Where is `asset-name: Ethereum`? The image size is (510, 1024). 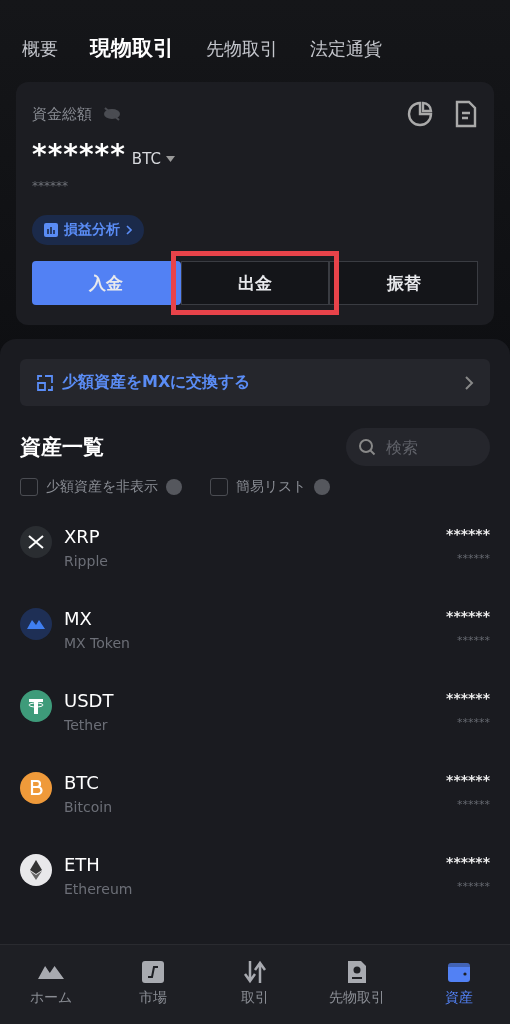
asset-name: Ethereum is located at coordinates (99, 889).